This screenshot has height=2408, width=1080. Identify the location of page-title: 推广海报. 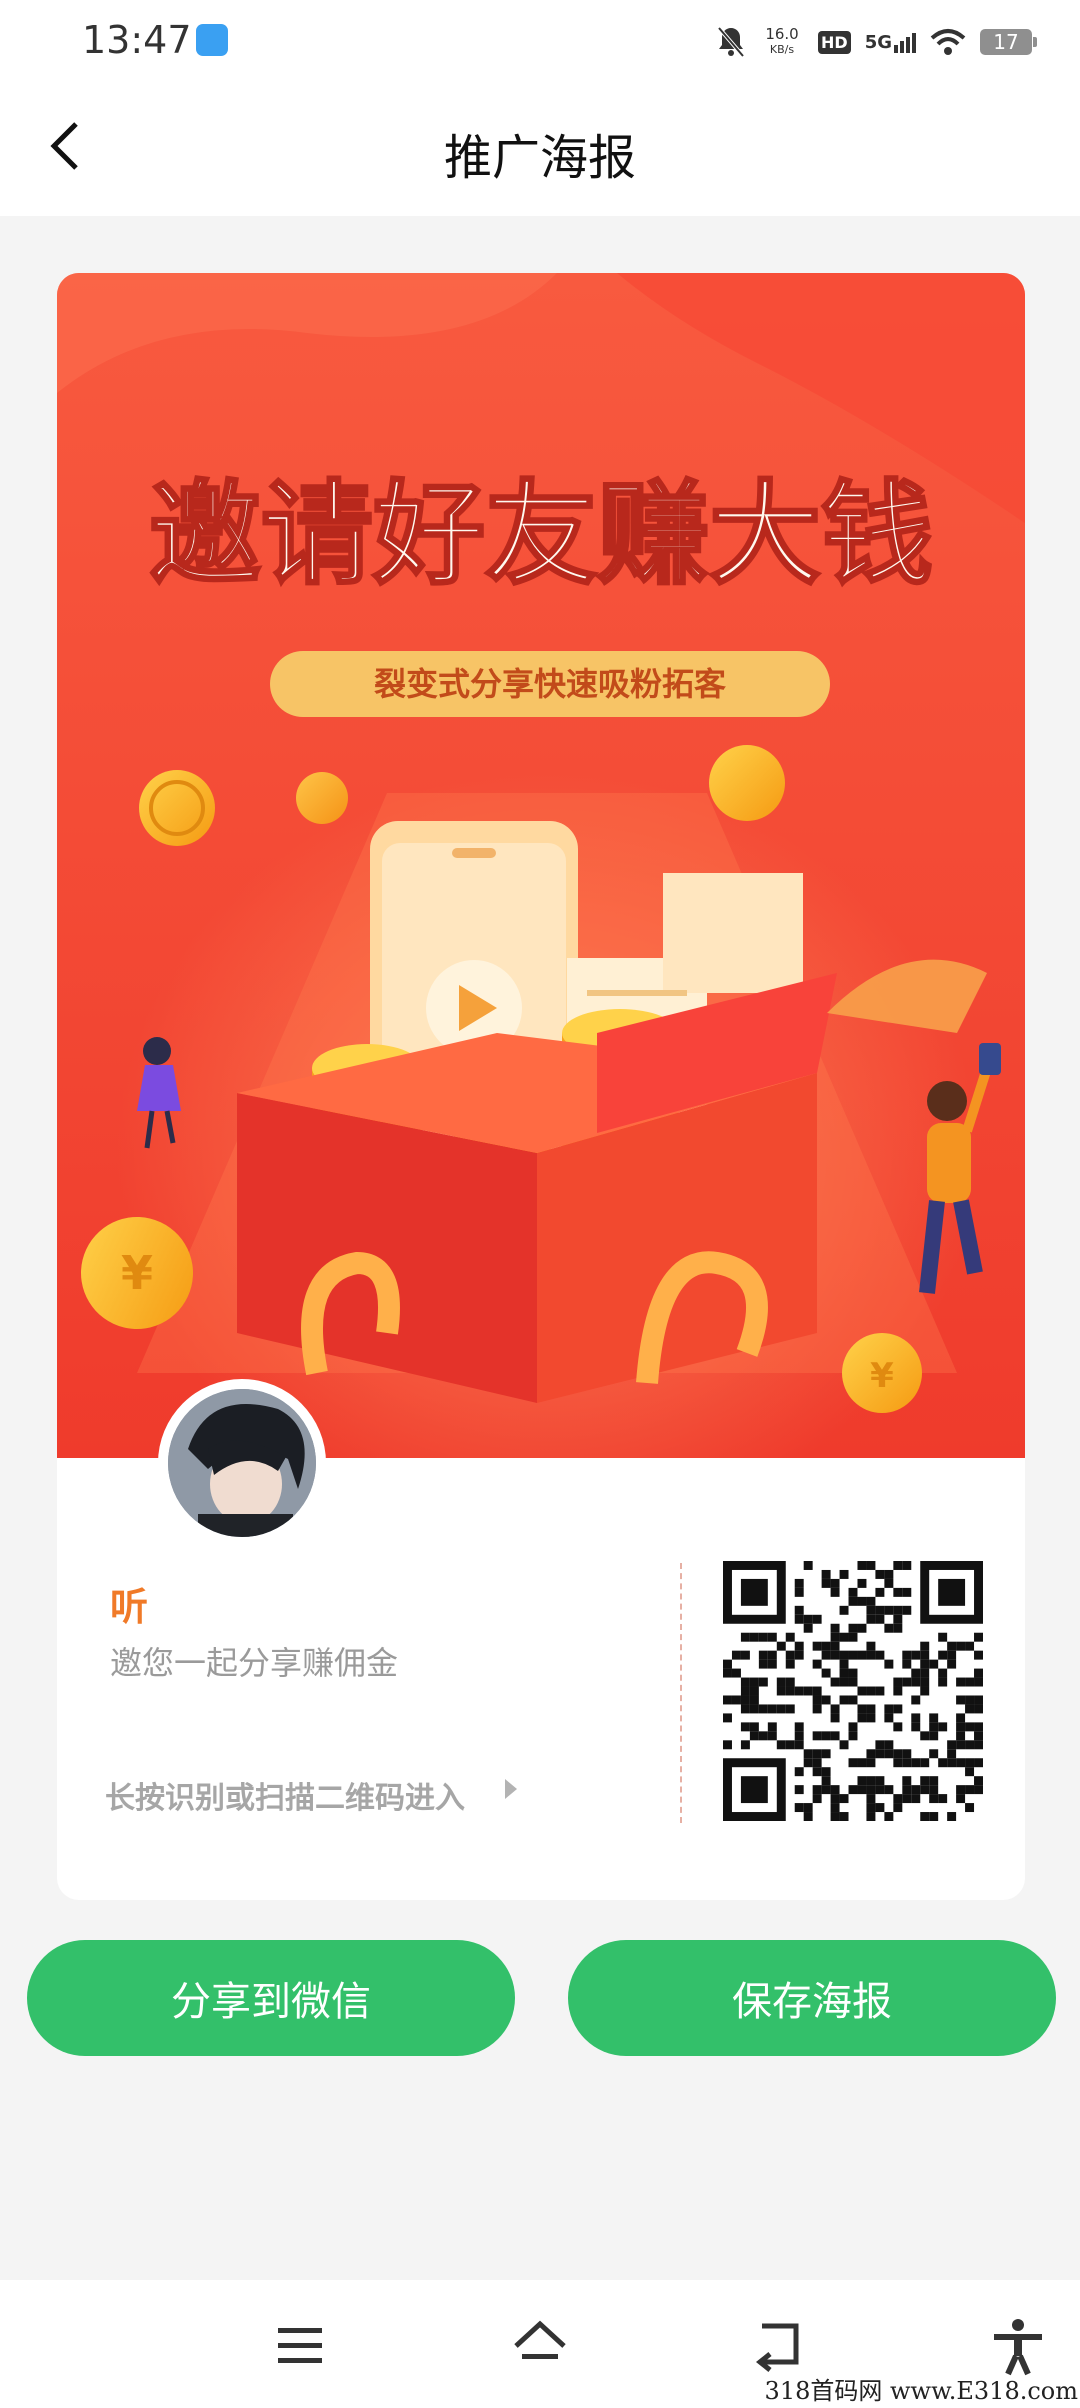
(539, 158).